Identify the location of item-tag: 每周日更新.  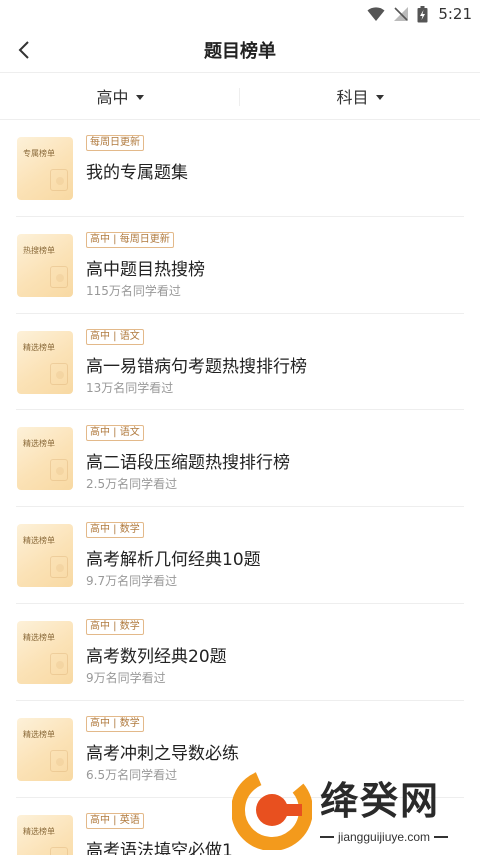
(115, 143).